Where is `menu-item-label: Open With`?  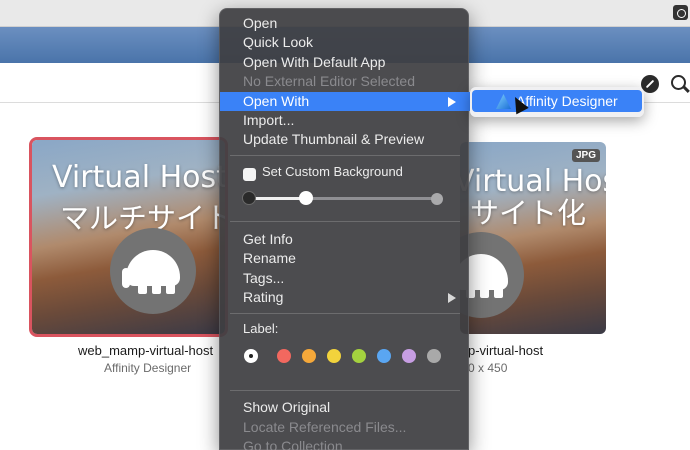 menu-item-label: Open With is located at coordinates (276, 101).